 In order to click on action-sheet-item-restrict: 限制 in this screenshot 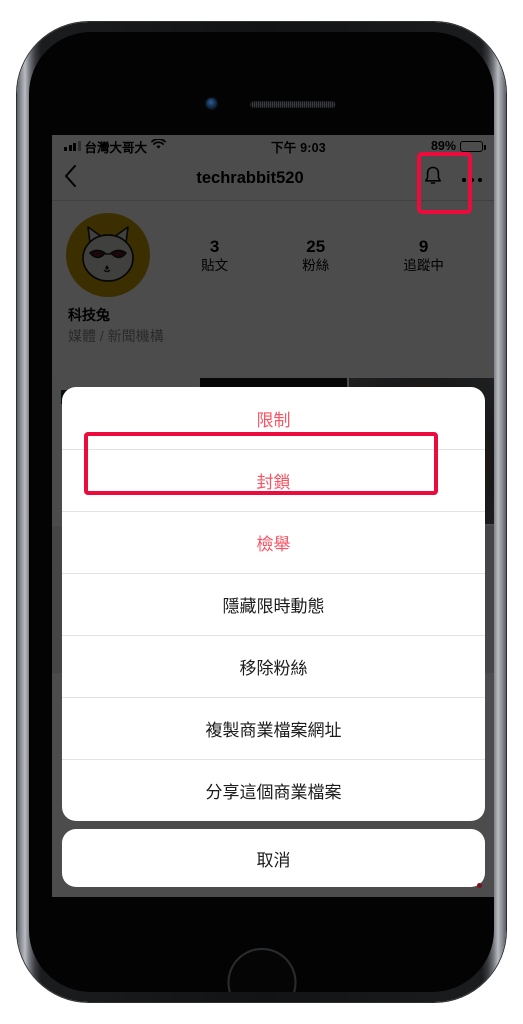, I will do `click(273, 418)`.